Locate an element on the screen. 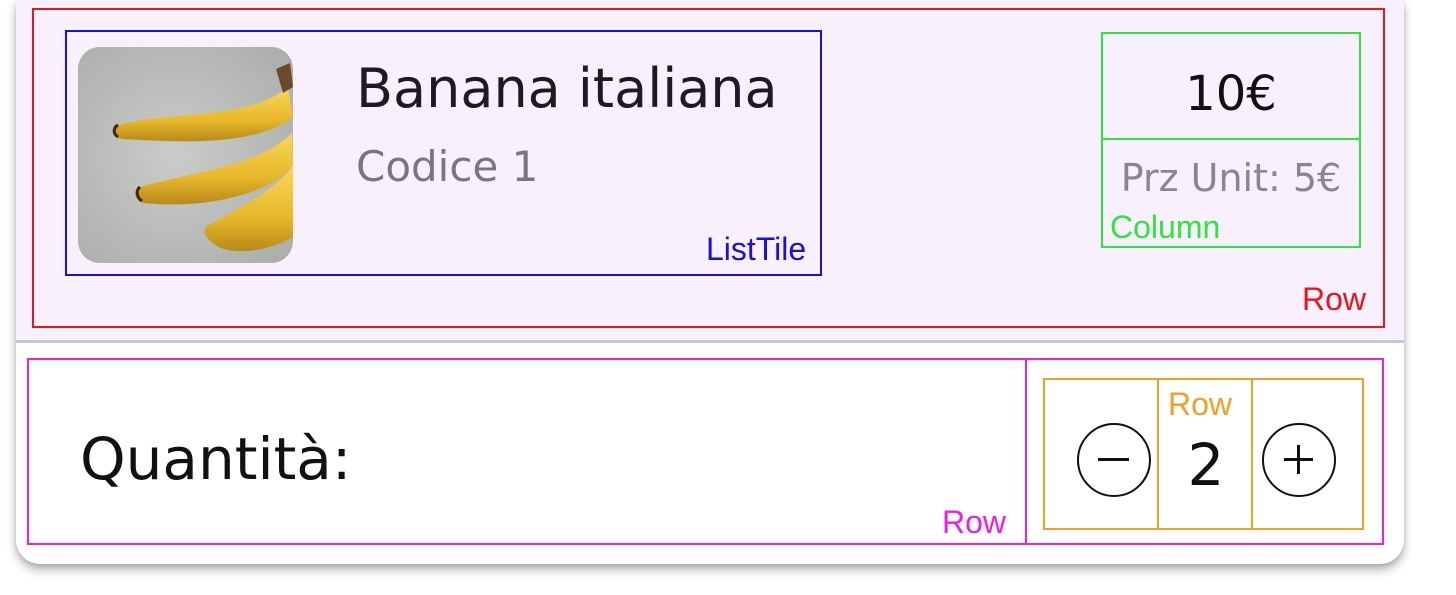 The height and width of the screenshot is (595, 1456). quantity-value: 2 is located at coordinates (1206, 465).